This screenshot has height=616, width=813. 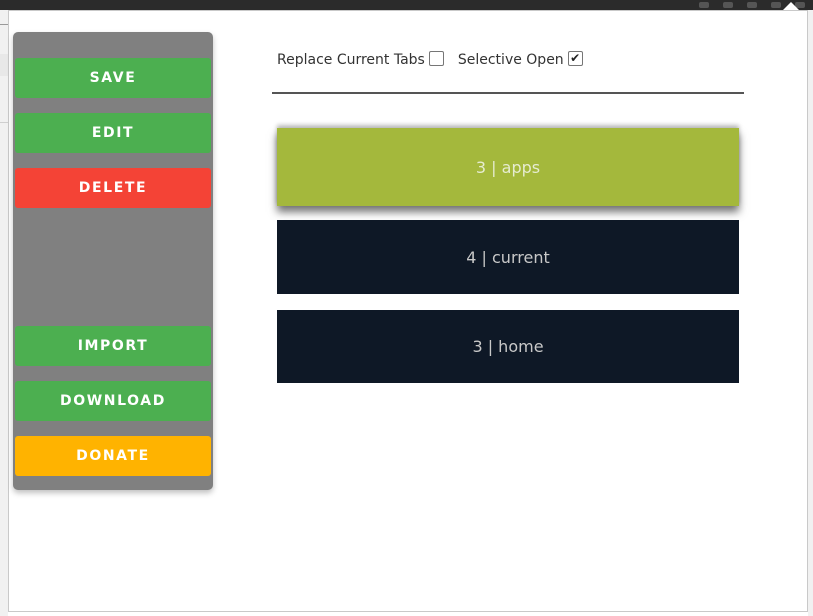 I want to click on selective-open-checkbox: ✔, so click(x=575, y=58).